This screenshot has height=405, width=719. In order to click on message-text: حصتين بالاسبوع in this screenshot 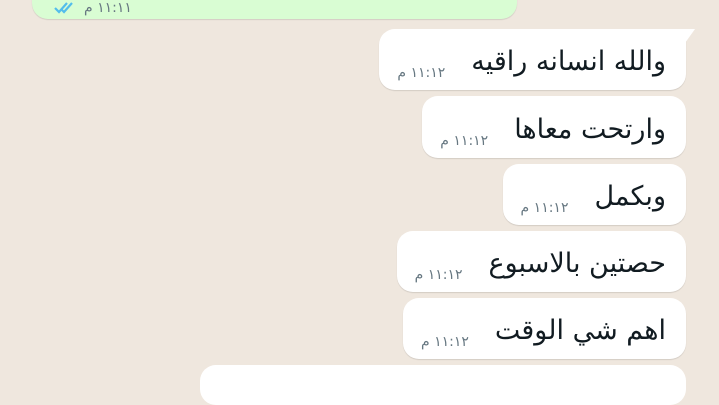, I will do `click(577, 263)`.